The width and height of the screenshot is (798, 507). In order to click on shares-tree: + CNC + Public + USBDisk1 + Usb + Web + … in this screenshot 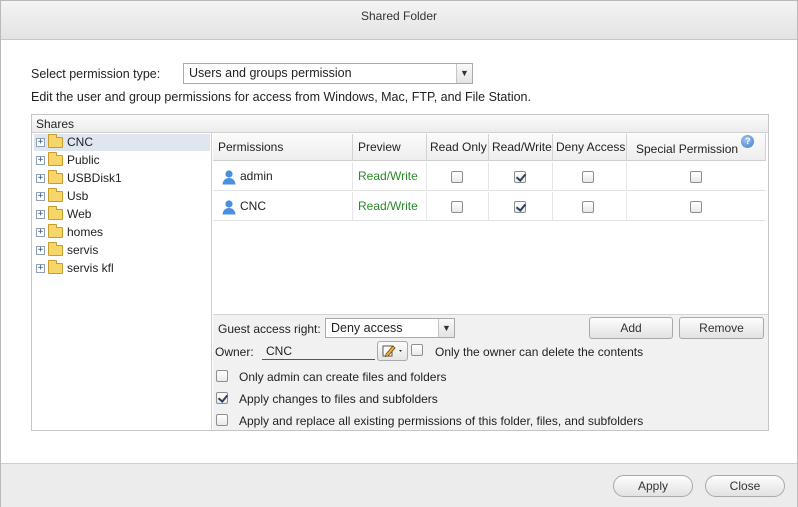, I will do `click(122, 281)`.